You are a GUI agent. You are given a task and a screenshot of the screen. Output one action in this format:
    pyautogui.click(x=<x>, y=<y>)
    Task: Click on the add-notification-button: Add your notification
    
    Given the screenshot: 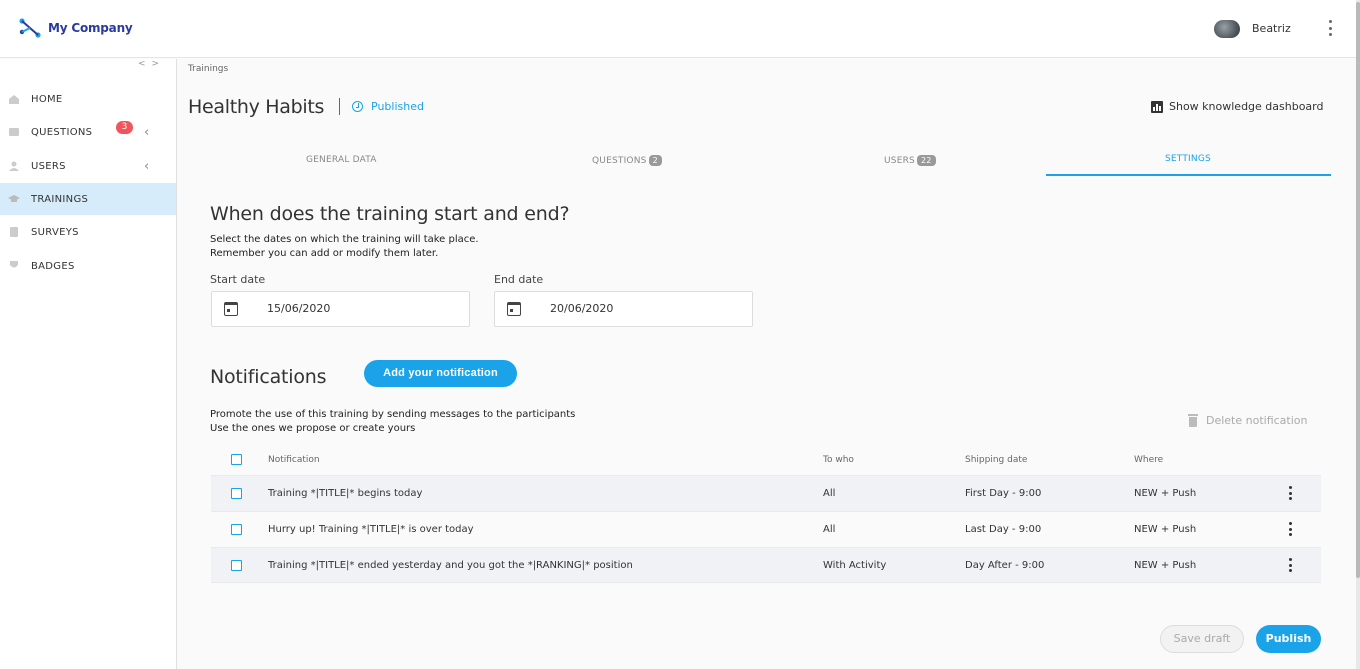 What is the action you would take?
    pyautogui.click(x=440, y=373)
    